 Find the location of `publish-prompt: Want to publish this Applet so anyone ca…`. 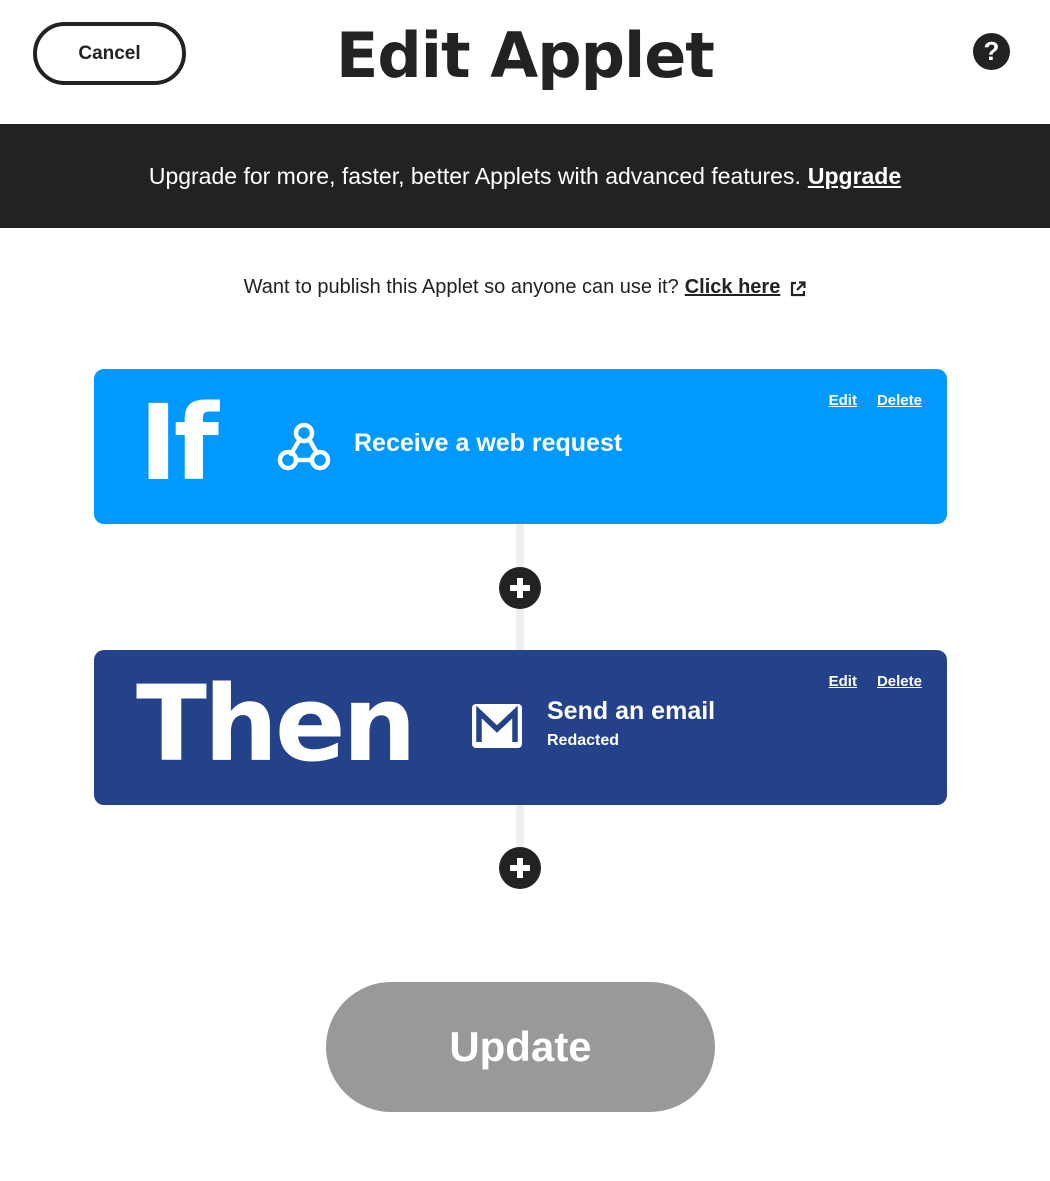

publish-prompt: Want to publish this Applet so anyone ca… is located at coordinates (525, 287).